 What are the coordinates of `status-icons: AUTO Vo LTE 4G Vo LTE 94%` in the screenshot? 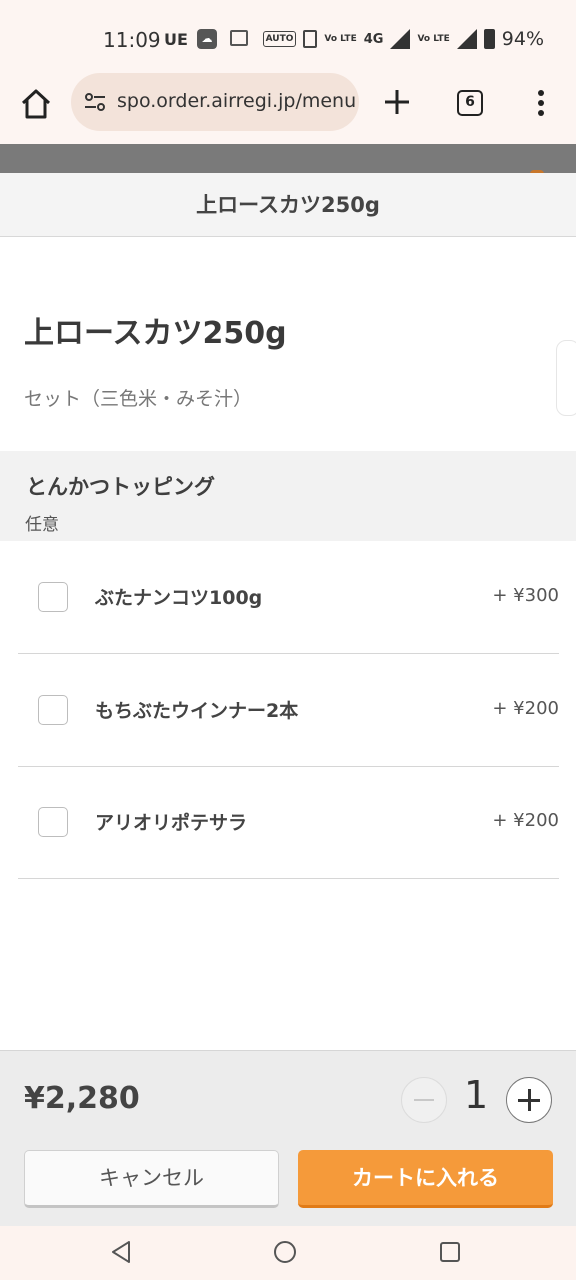 It's located at (403, 39).